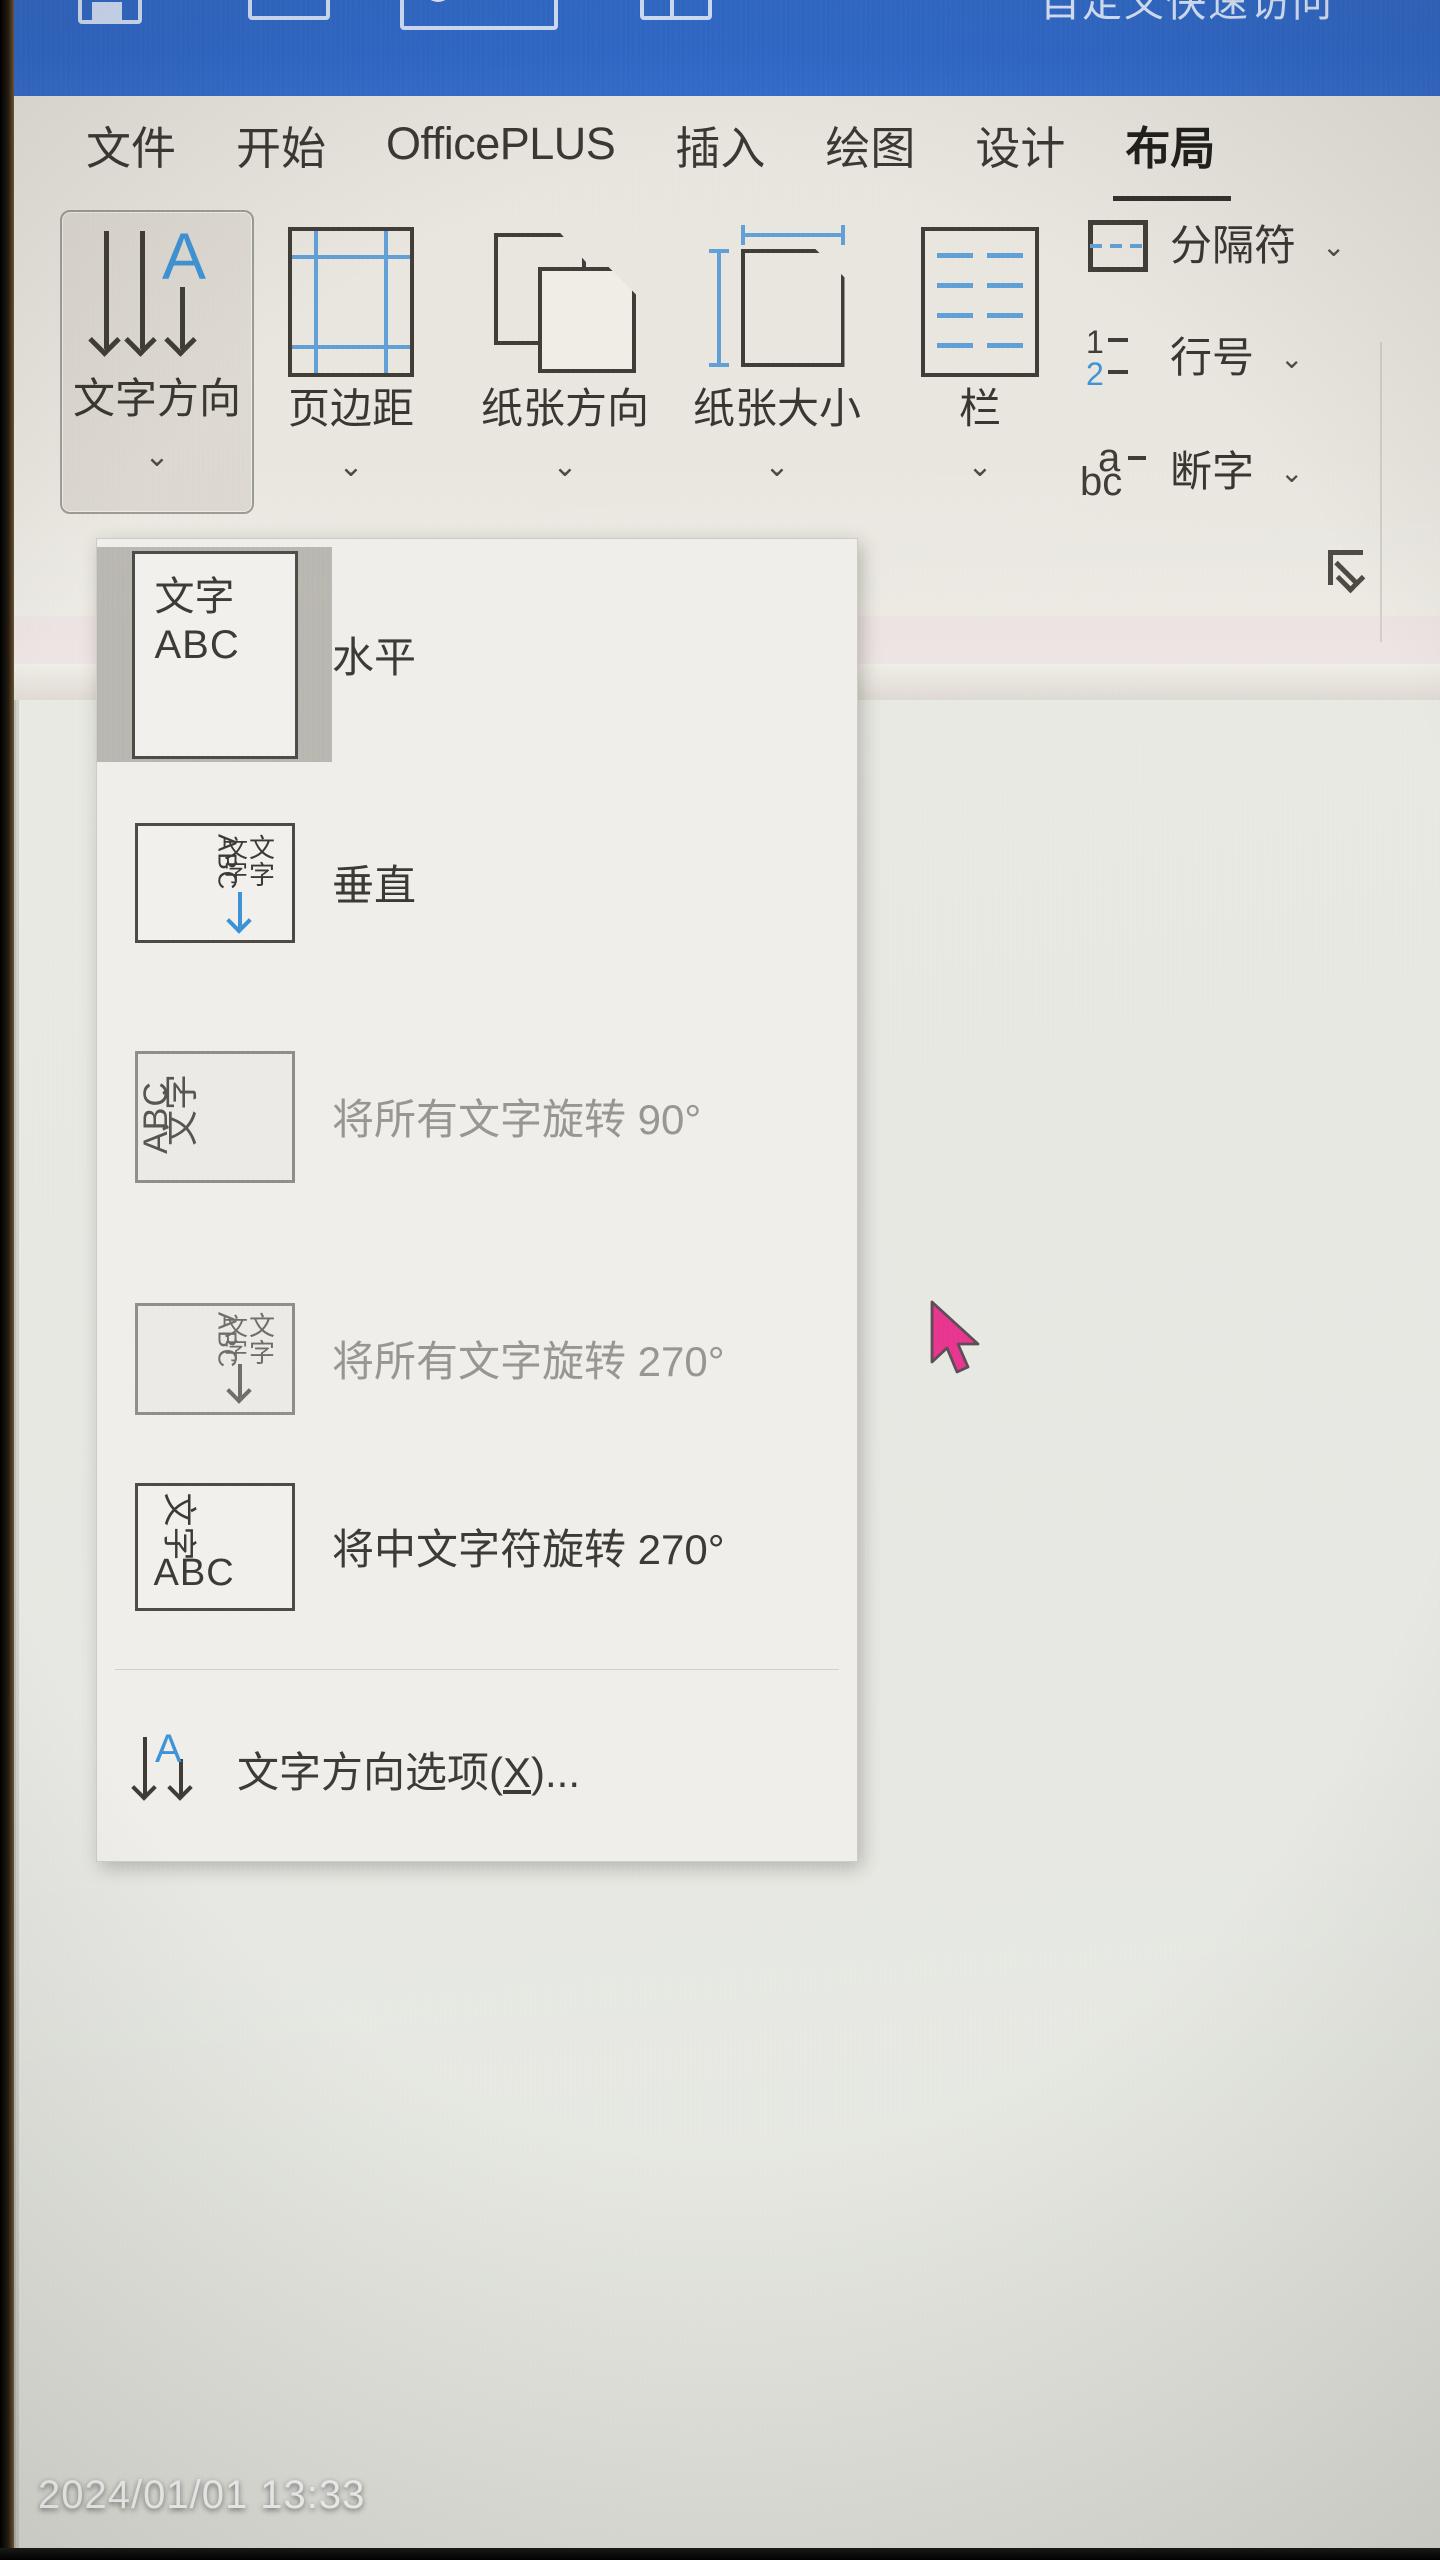  Describe the element at coordinates (157, 292) in the screenshot. I see `text-direction-icon: A` at that location.